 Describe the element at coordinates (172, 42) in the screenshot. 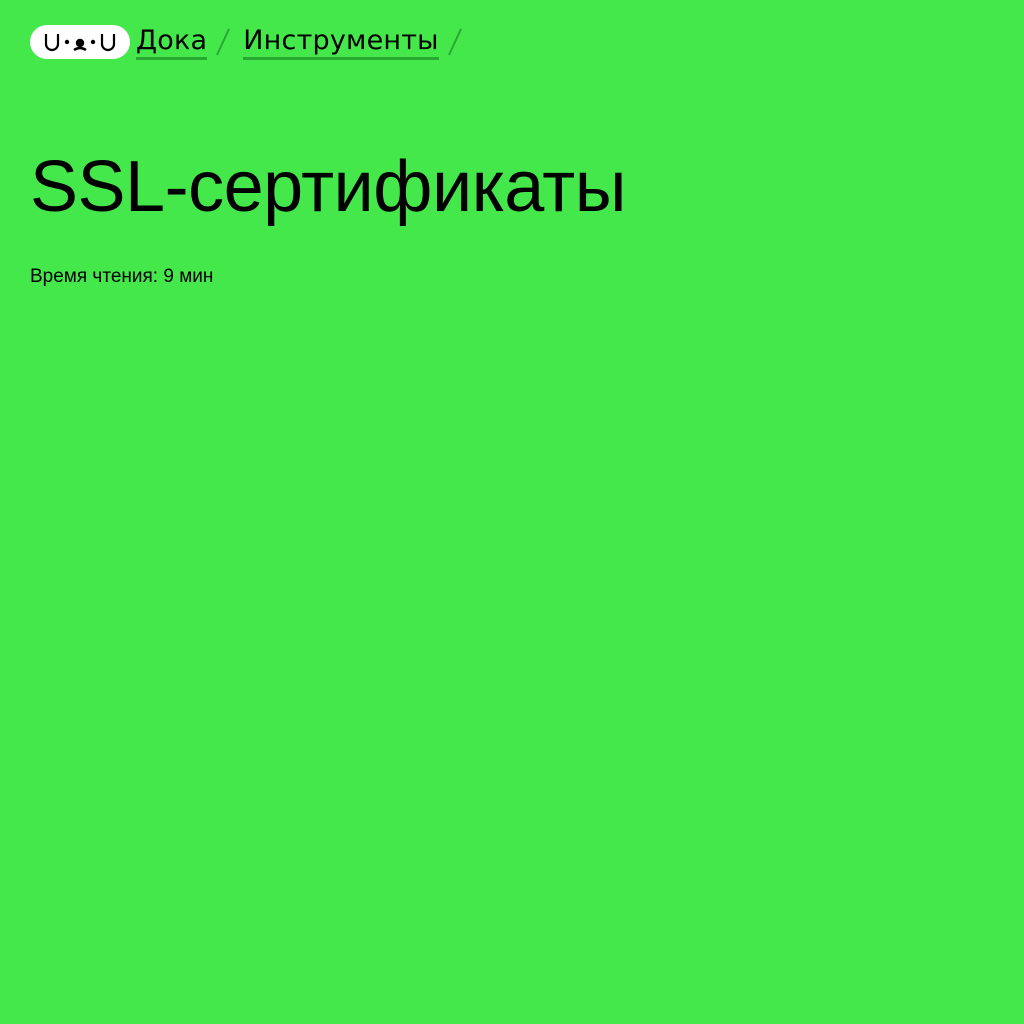

I see `breadcrumb-link-doka: Дока` at that location.